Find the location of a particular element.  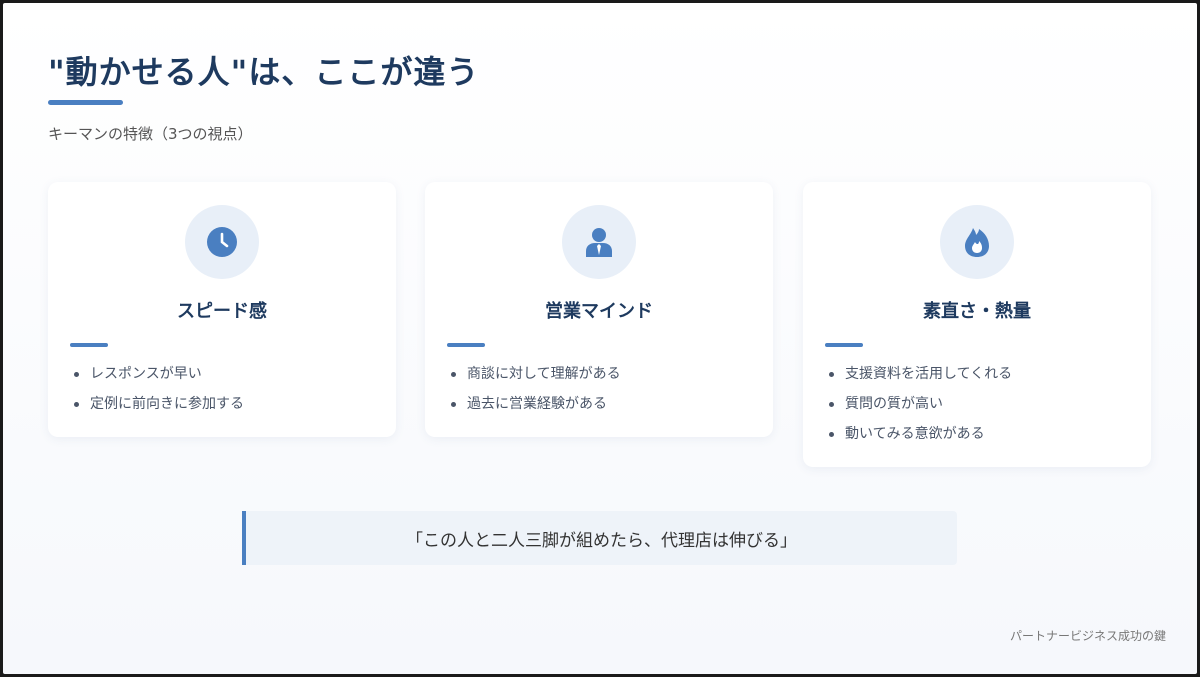

page-title: "動かせる人"は、ここが違う is located at coordinates (264, 72).